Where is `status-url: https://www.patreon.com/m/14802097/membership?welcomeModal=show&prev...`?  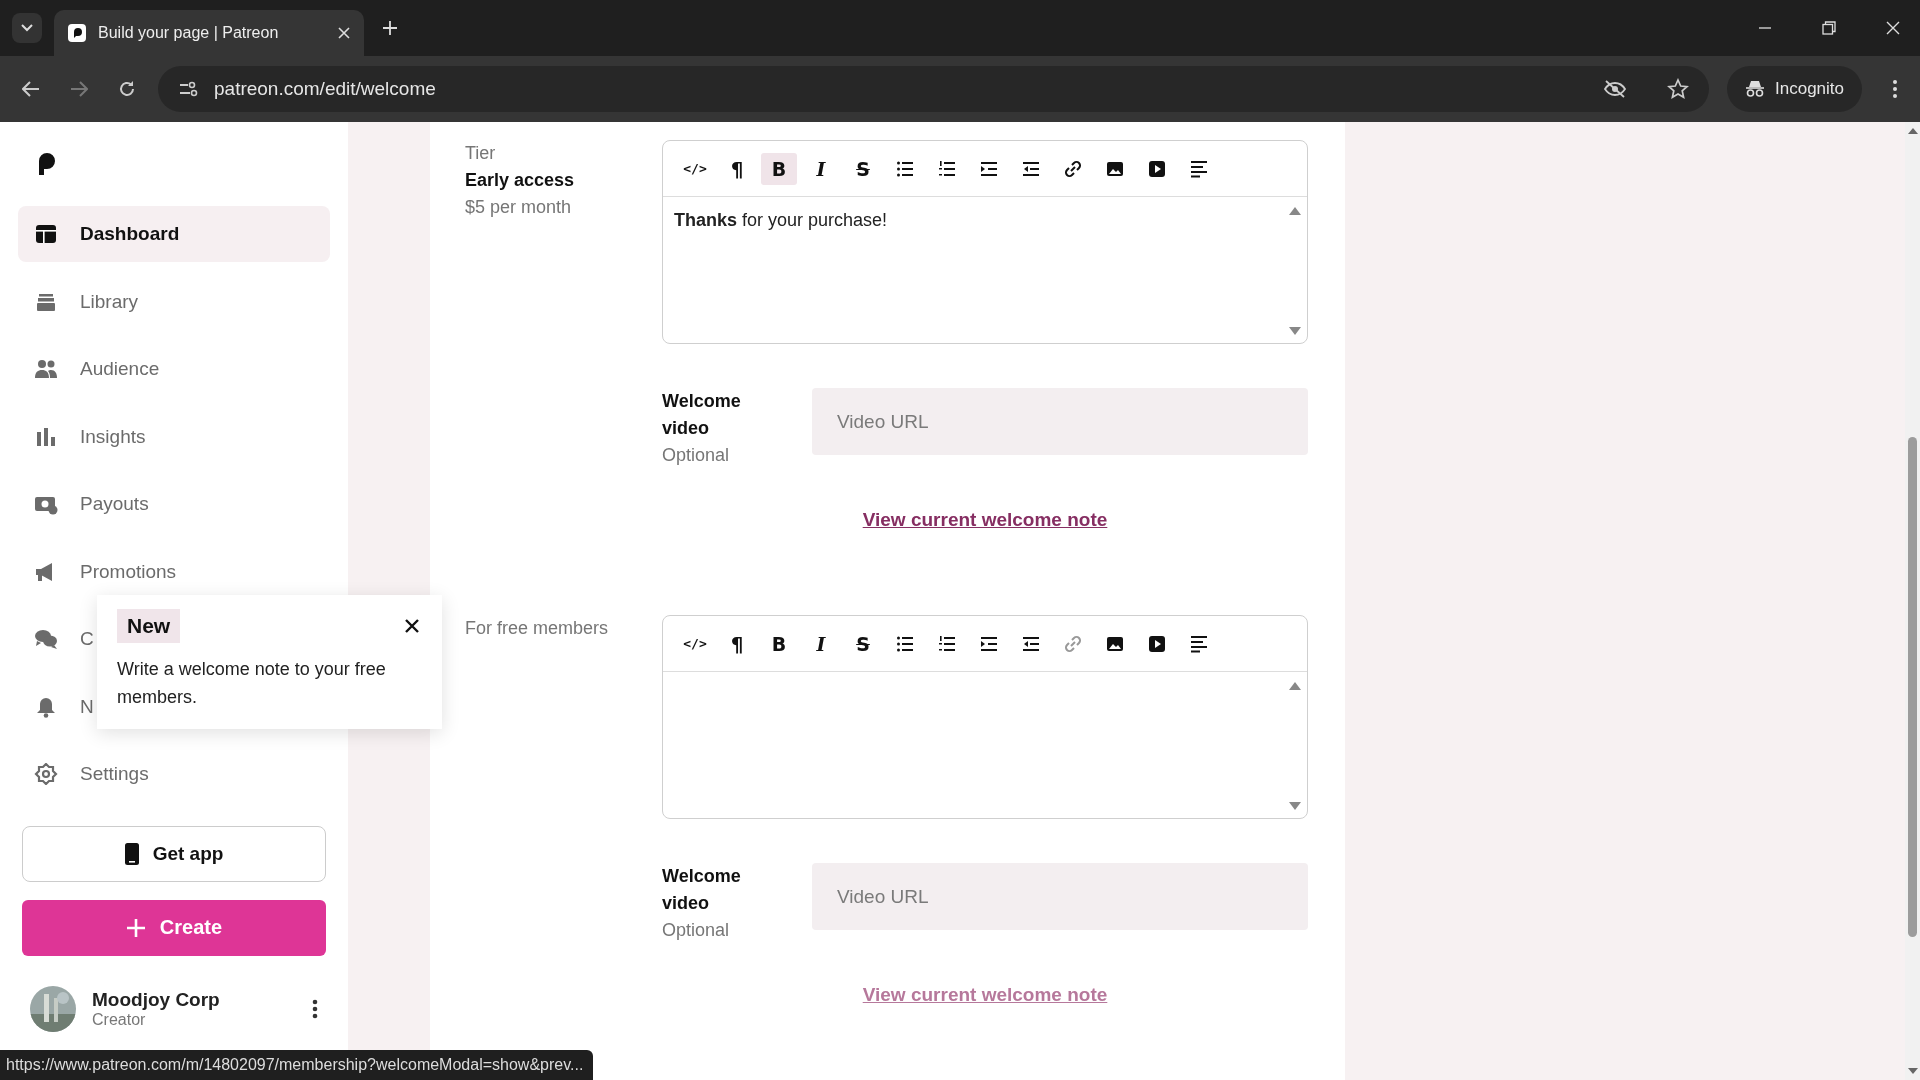 status-url: https://www.patreon.com/m/14802097/membership?welcomeModal=show&prev... is located at coordinates (297, 1065).